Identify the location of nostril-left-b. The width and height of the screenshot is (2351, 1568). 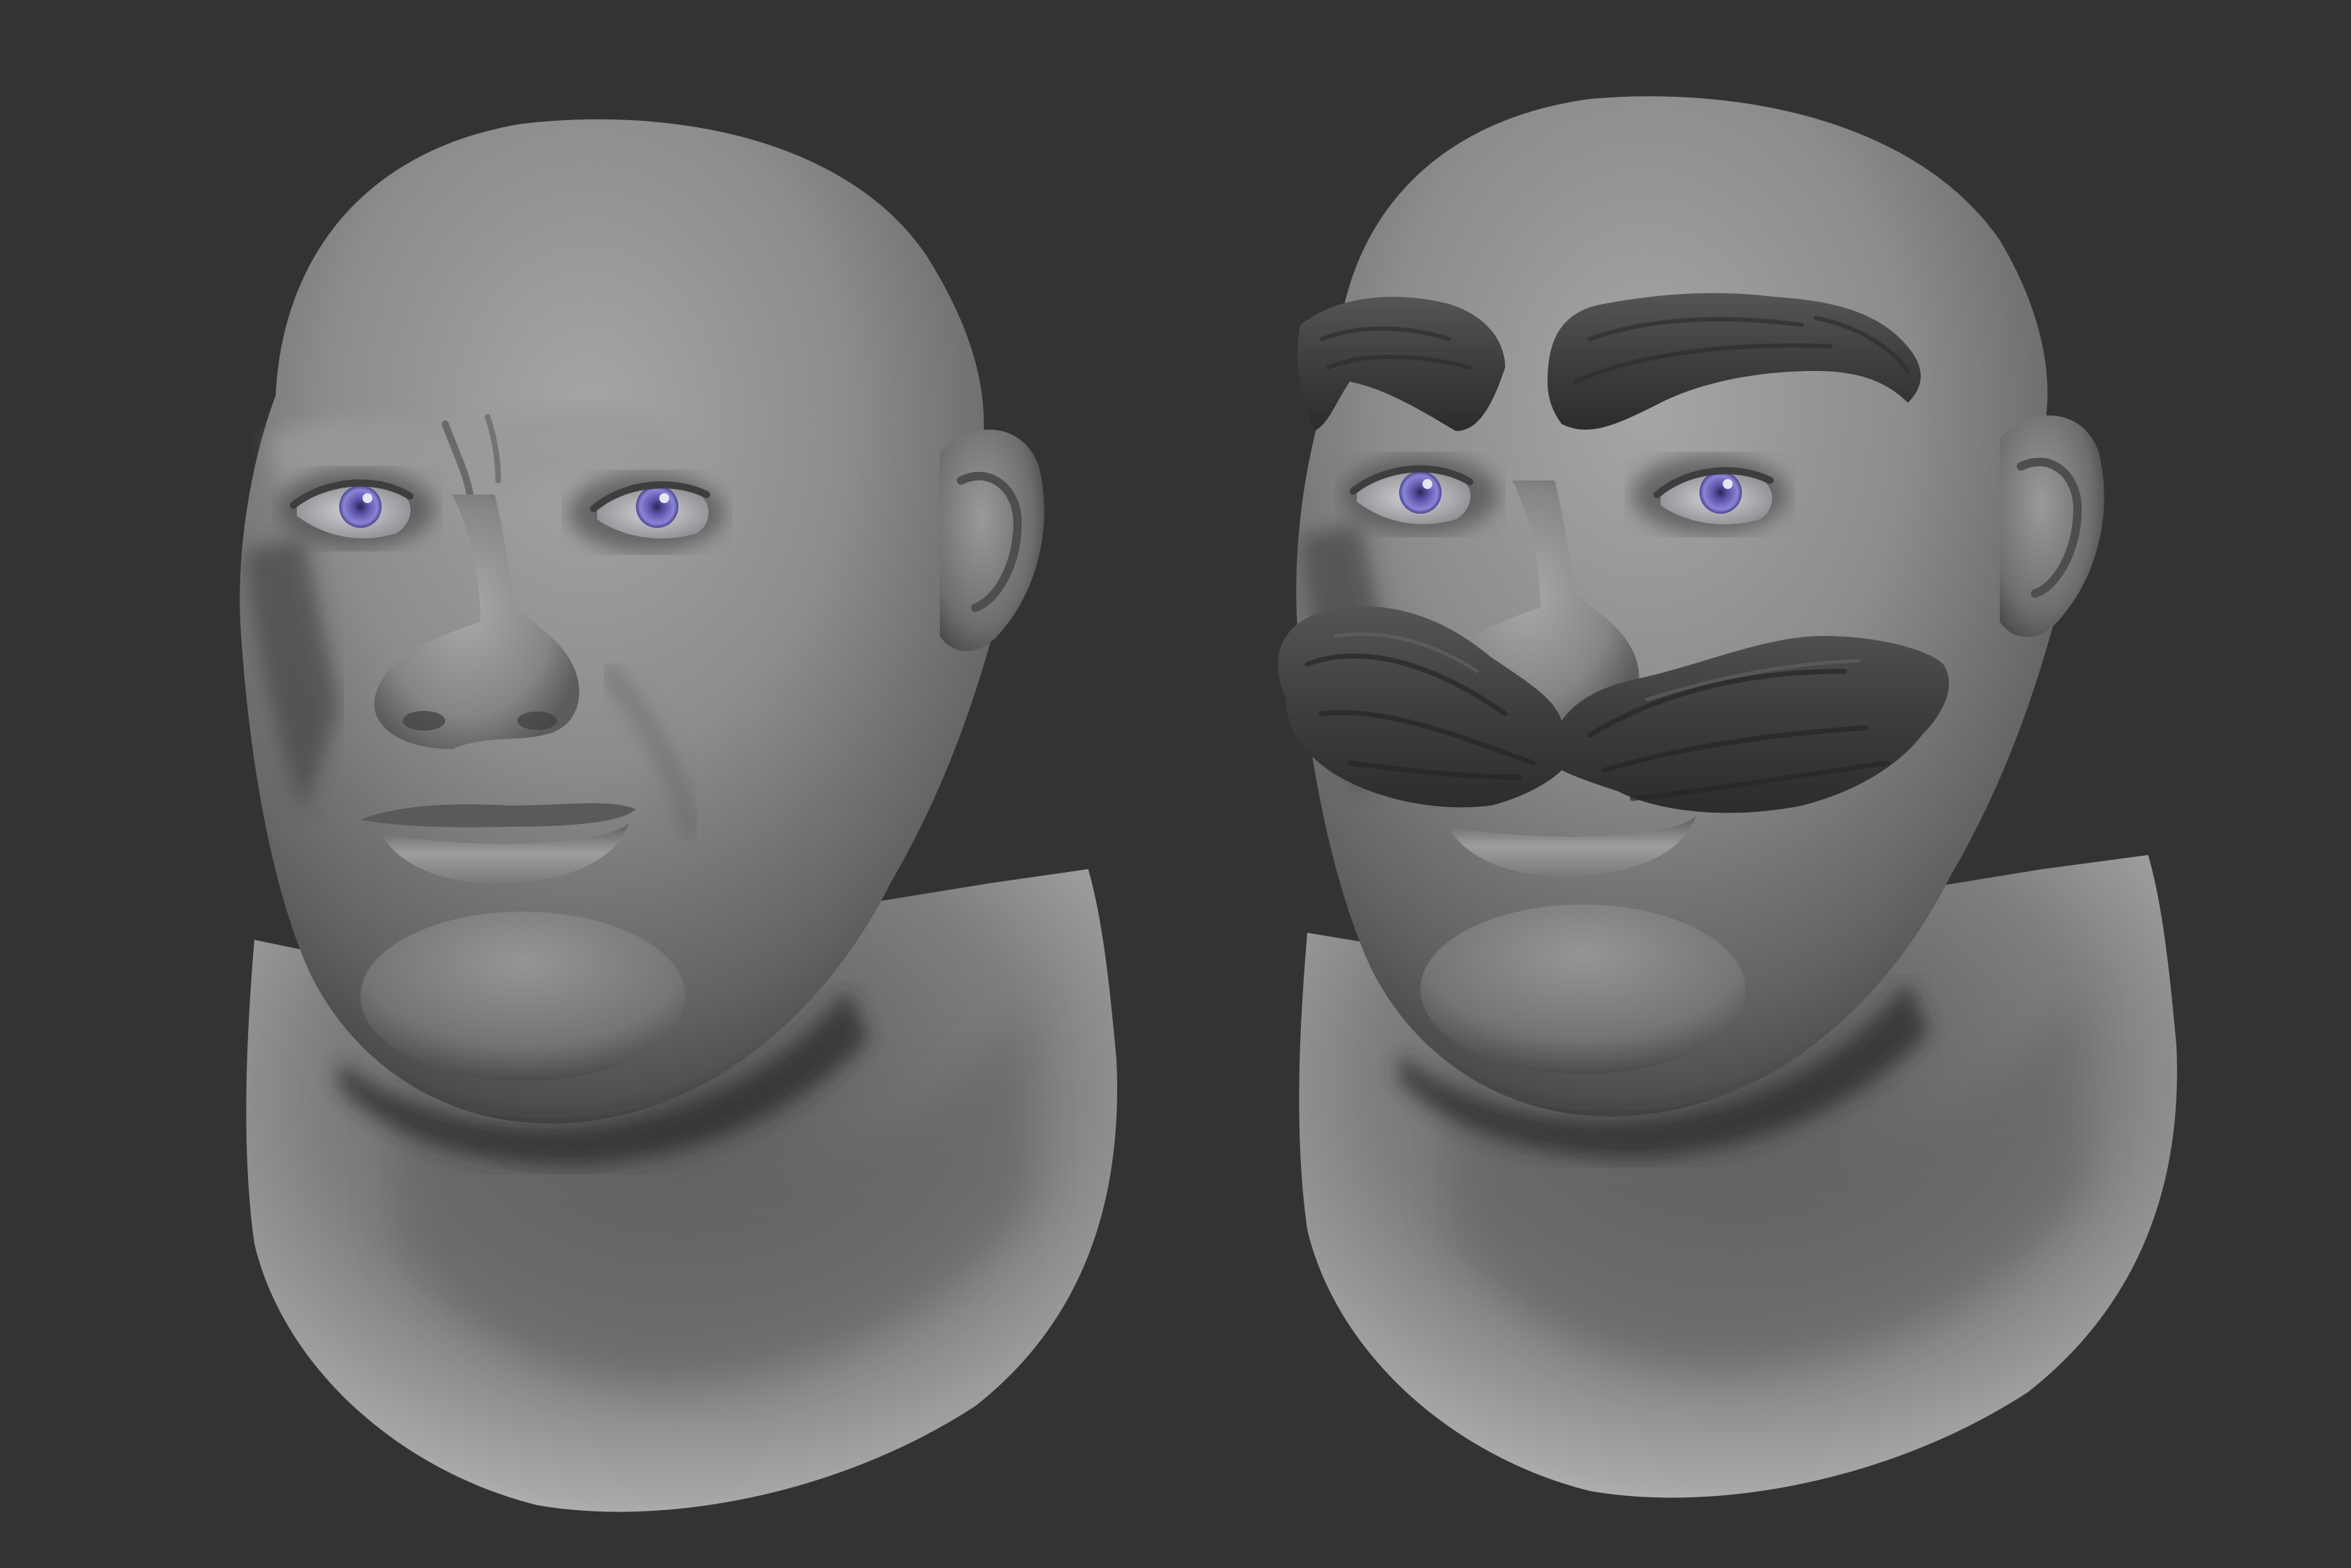
(537, 721).